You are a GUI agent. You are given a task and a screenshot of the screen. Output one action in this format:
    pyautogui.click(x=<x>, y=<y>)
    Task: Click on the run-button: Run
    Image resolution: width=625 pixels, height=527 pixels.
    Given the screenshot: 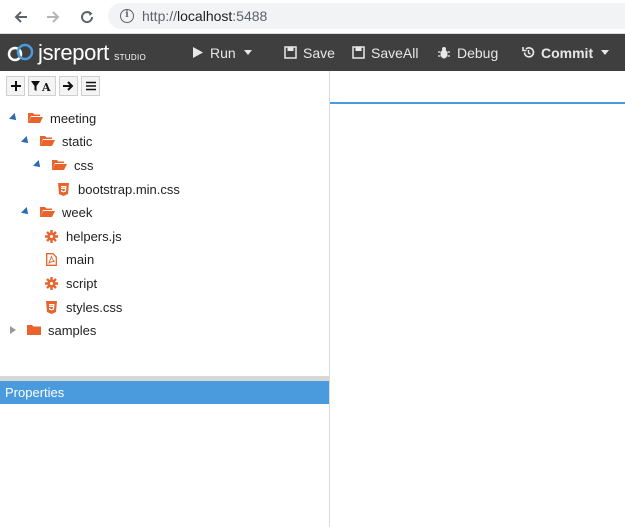 What is the action you would take?
    pyautogui.click(x=222, y=52)
    